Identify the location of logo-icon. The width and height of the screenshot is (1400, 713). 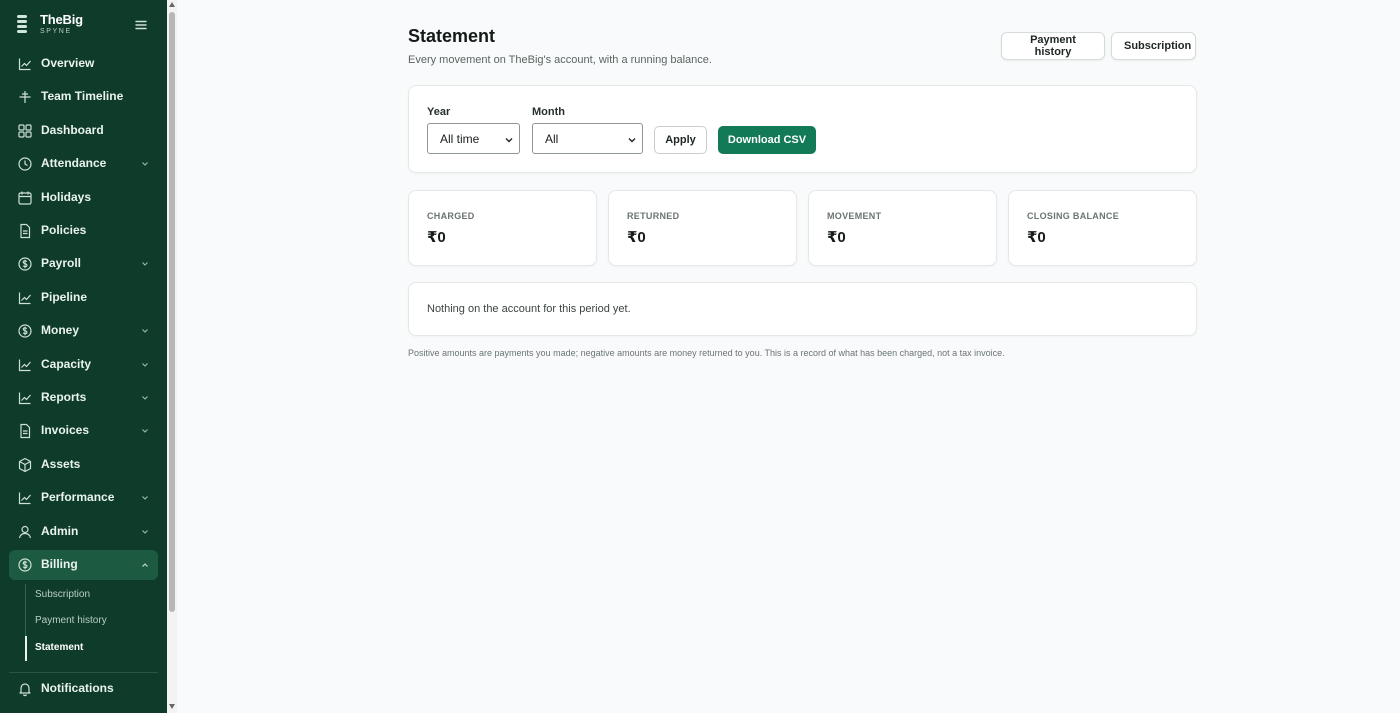
(22, 24).